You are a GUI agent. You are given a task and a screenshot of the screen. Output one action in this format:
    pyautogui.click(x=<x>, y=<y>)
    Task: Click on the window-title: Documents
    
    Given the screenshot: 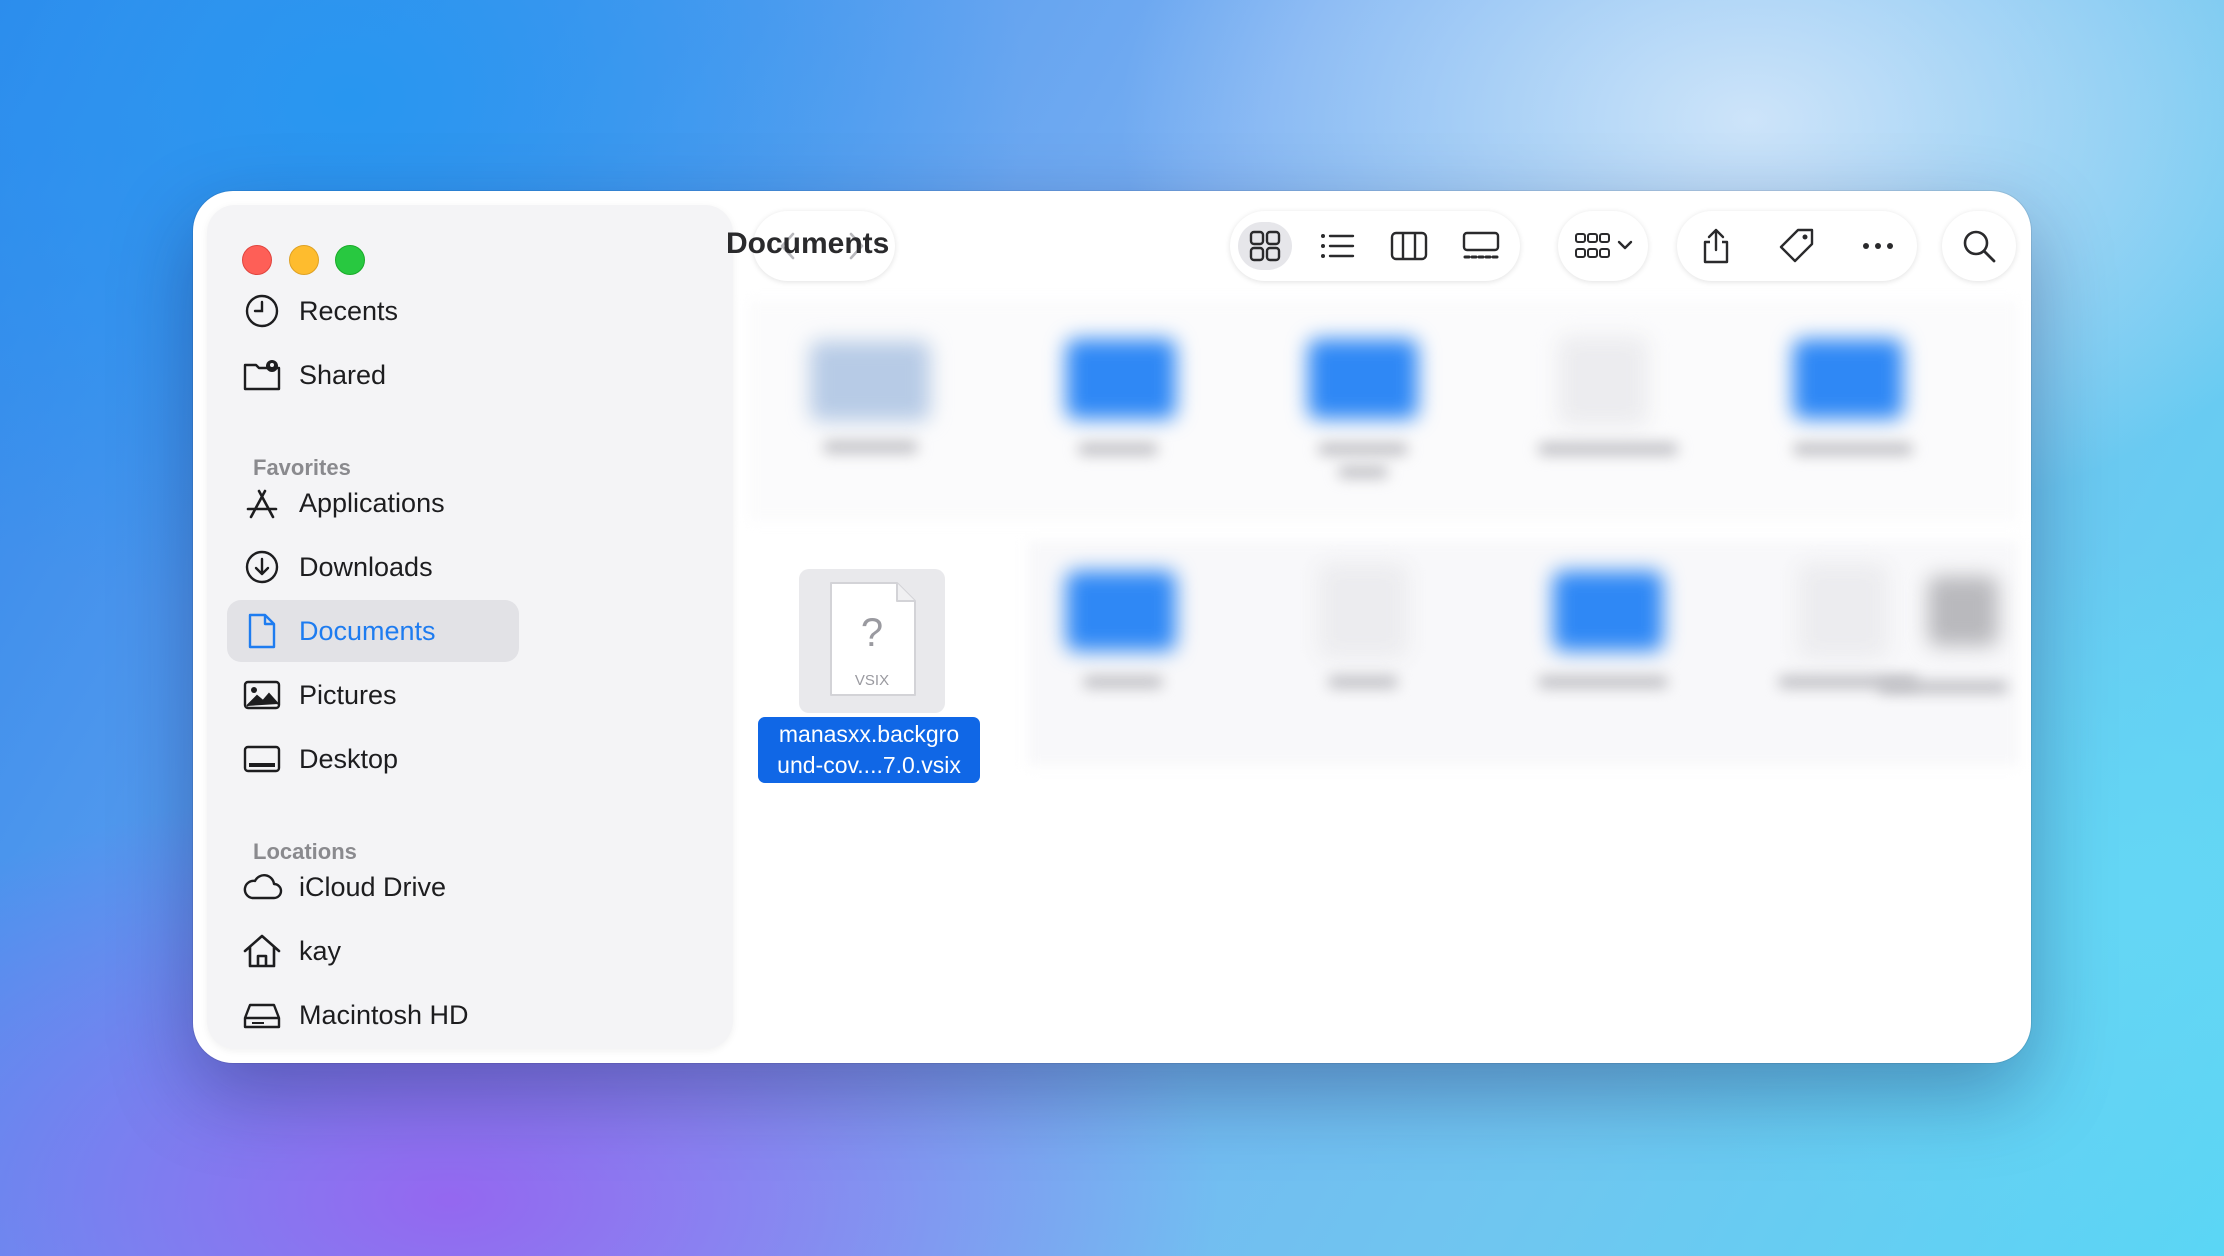 What is the action you would take?
    pyautogui.click(x=808, y=243)
    